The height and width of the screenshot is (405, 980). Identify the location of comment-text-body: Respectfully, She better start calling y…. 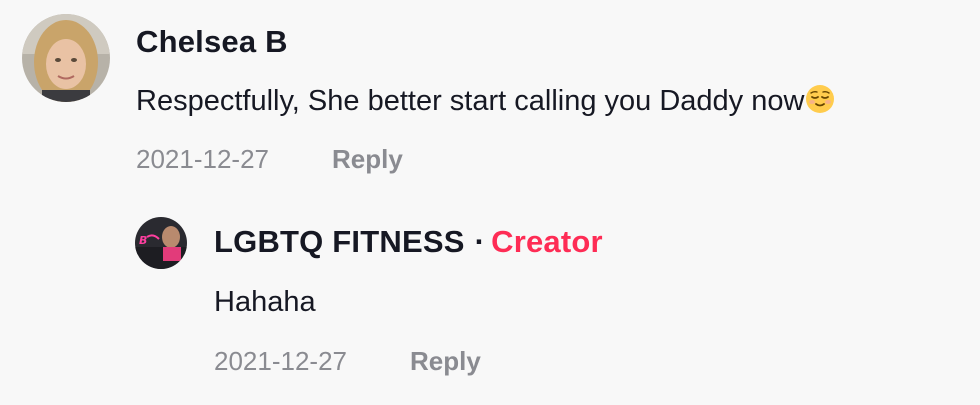
(470, 101).